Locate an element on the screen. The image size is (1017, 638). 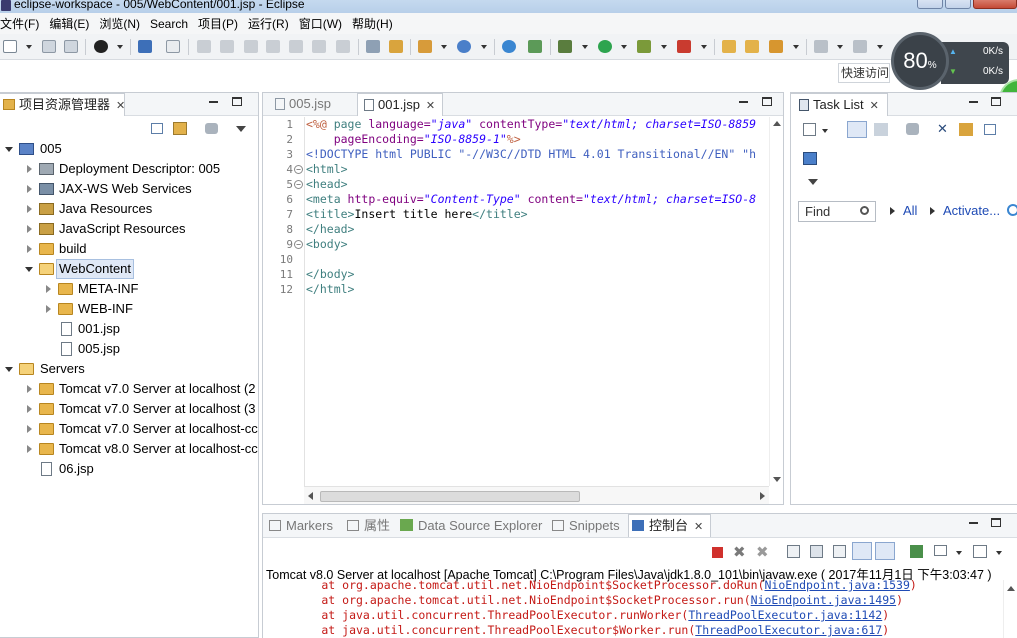
next-annotation-icon is located at coordinates (821, 46).